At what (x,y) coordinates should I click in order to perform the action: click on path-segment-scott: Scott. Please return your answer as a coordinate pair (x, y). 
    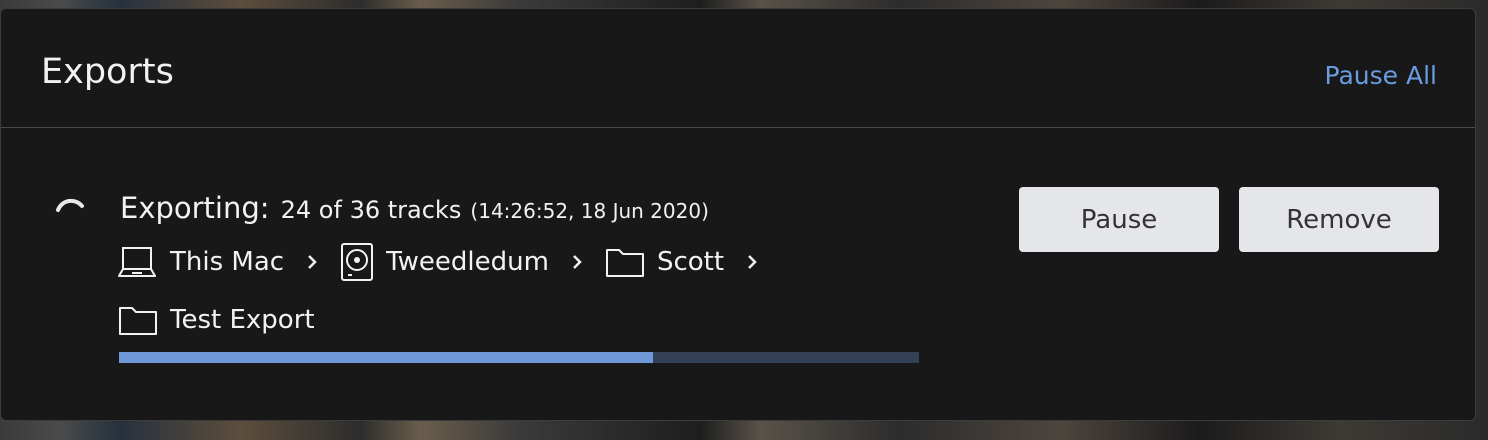
    Looking at the image, I should click on (664, 262).